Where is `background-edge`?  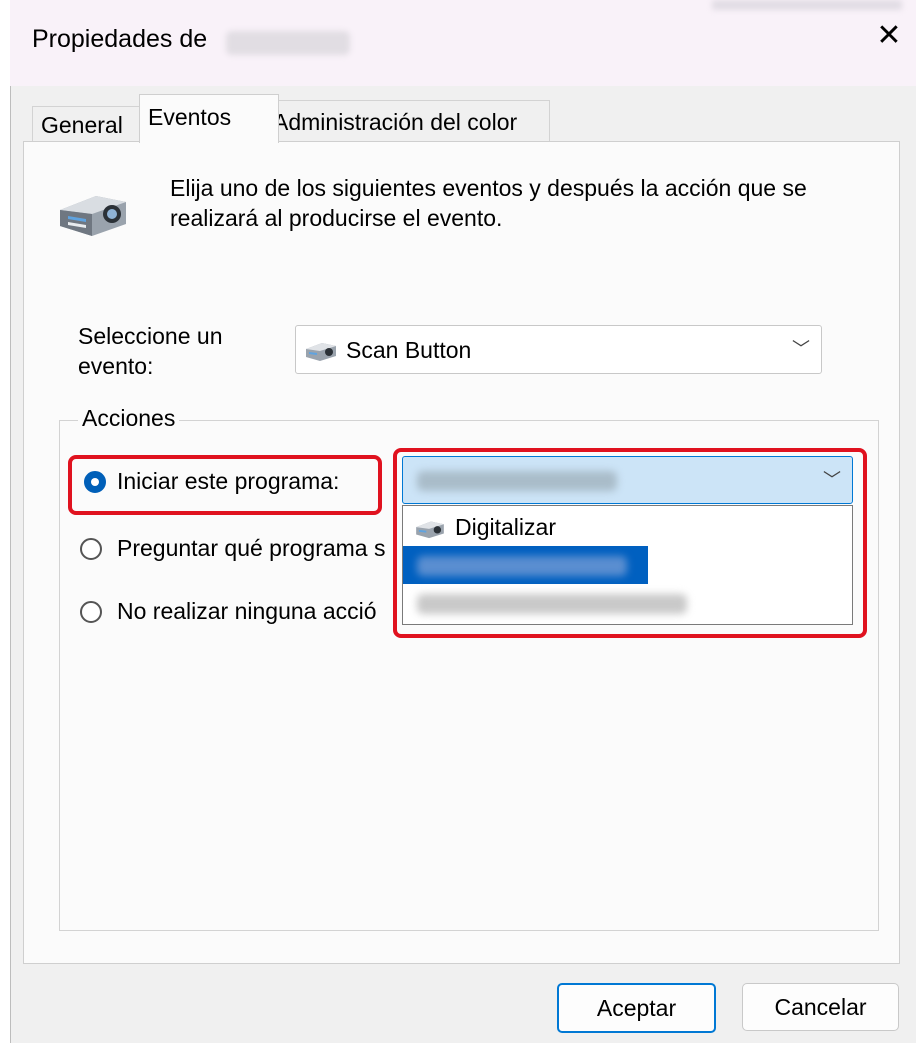
background-edge is located at coordinates (5, 521).